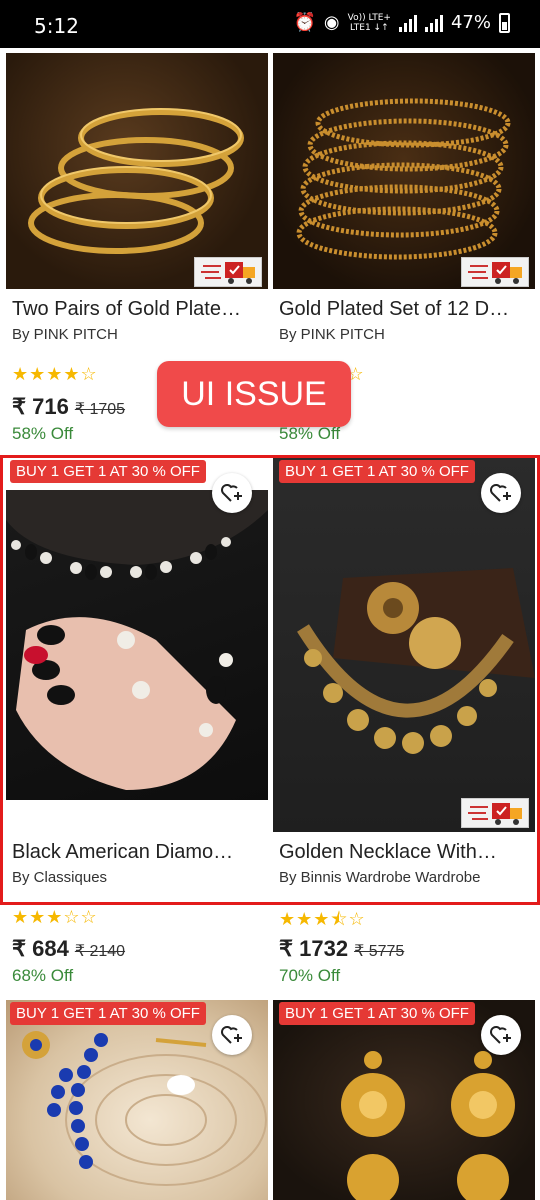 The width and height of the screenshot is (540, 1200). What do you see at coordinates (369, 22) in the screenshot?
I see `network-type: Vo)) LTE+ LTE1 ↓↑` at bounding box center [369, 22].